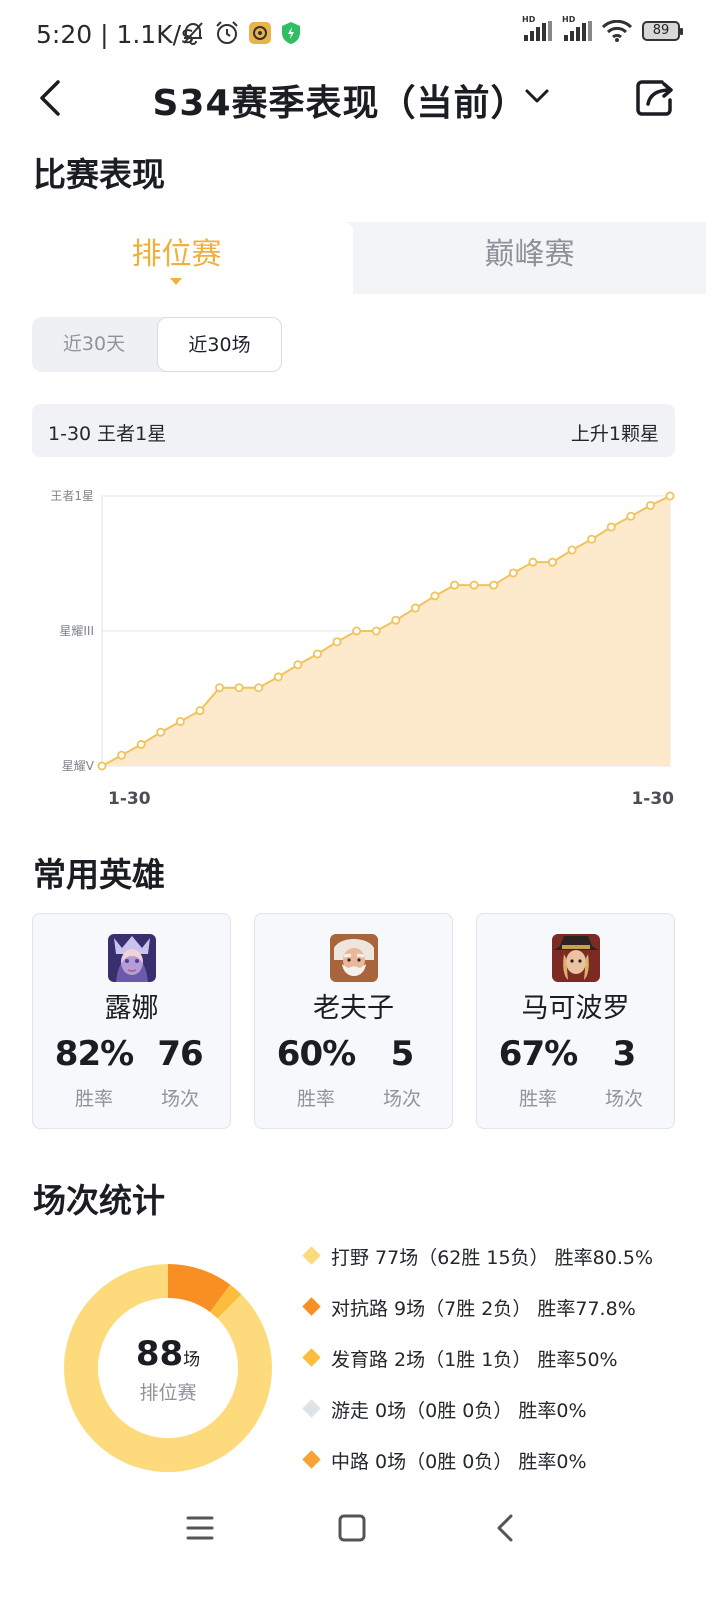  What do you see at coordinates (107, 434) in the screenshot?
I see `rank-current: 1-30 王者1星` at bounding box center [107, 434].